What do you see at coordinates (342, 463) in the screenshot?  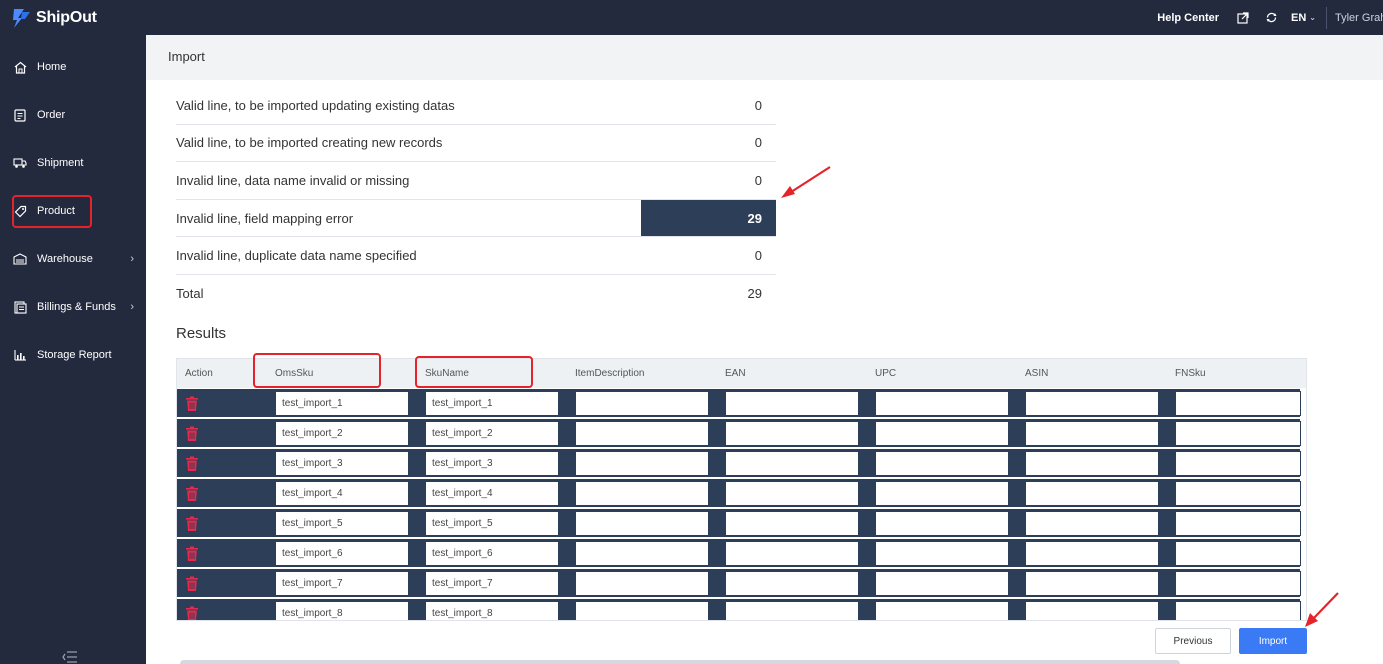 I see `omssku-input: test_import_3` at bounding box center [342, 463].